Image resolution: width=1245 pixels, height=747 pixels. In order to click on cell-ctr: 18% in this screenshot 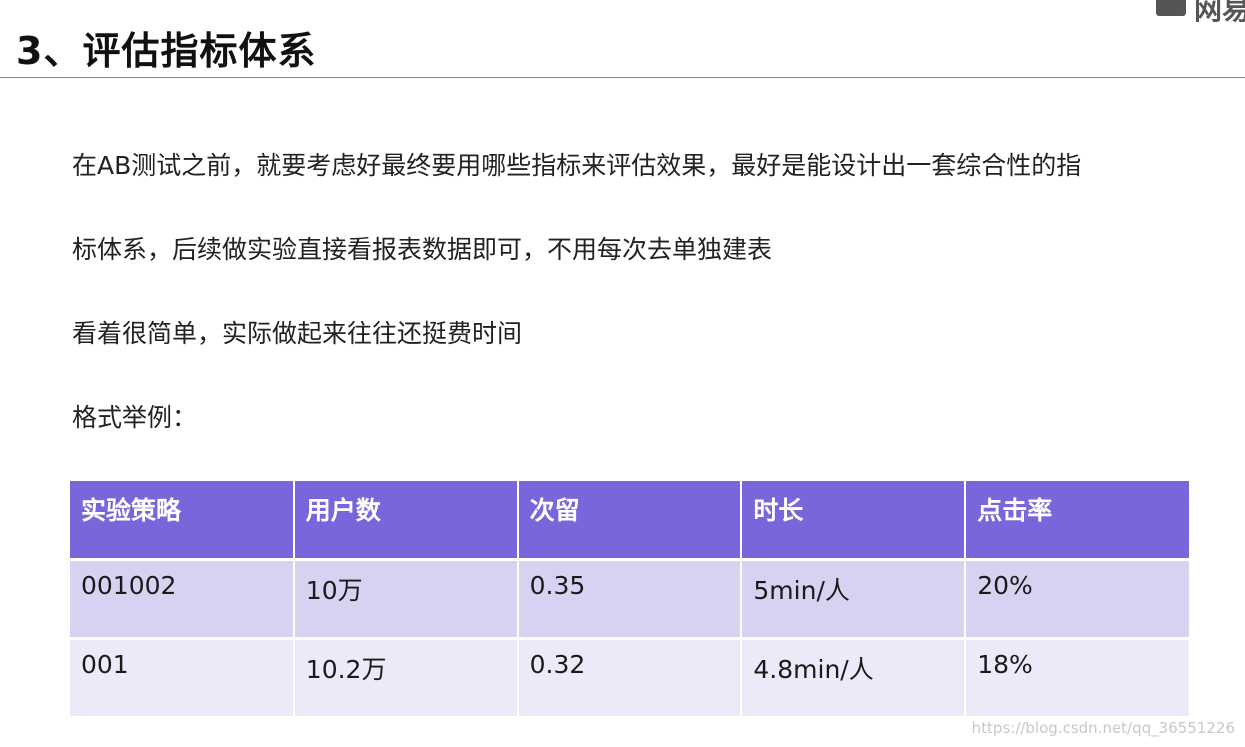, I will do `click(1077, 678)`.